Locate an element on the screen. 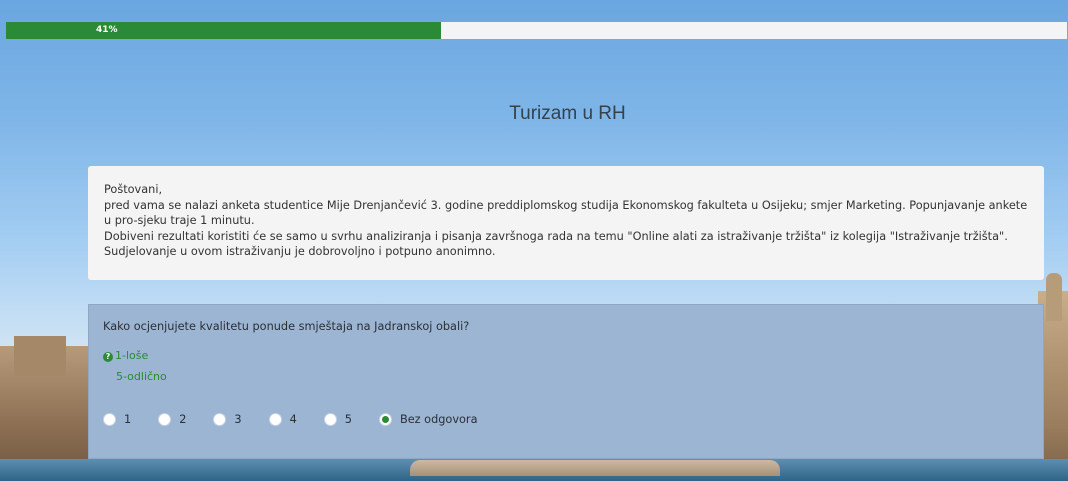  option-no-answer: Bez odgovora is located at coordinates (428, 419).